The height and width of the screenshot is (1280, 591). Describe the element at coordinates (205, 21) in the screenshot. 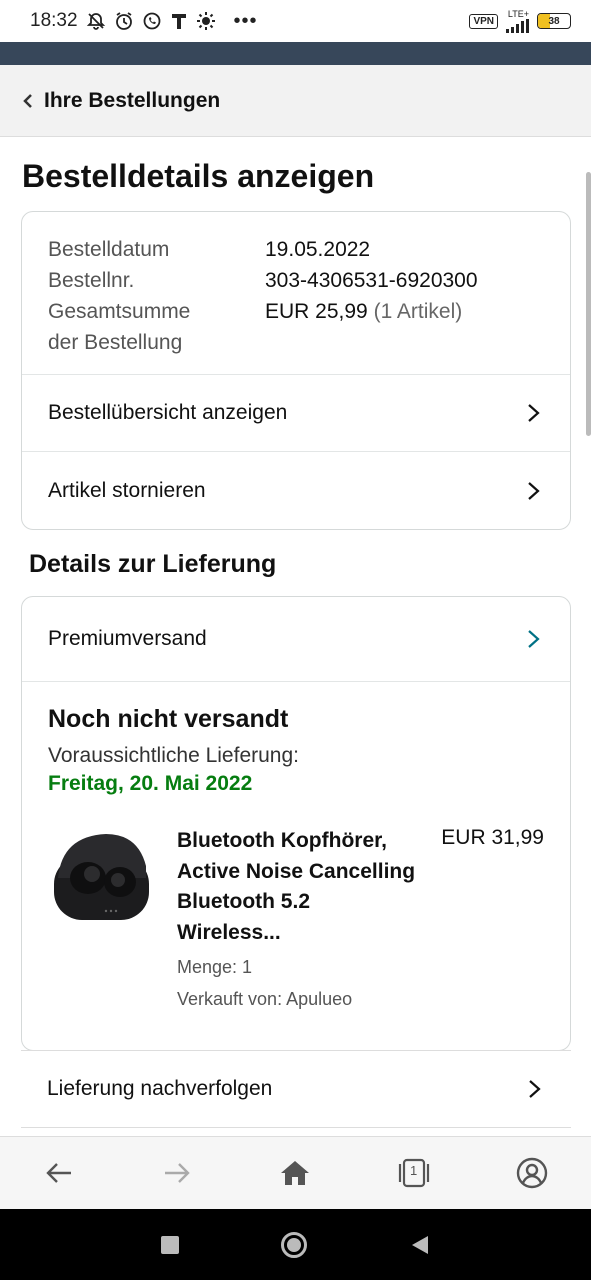

I see `brightness-icon` at that location.